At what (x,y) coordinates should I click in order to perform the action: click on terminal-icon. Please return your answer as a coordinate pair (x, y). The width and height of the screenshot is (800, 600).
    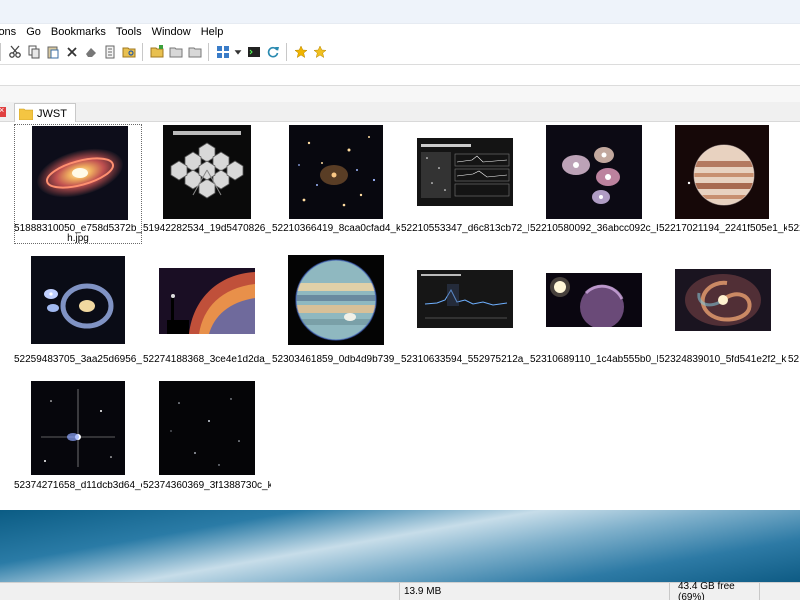
    Looking at the image, I should click on (253, 52).